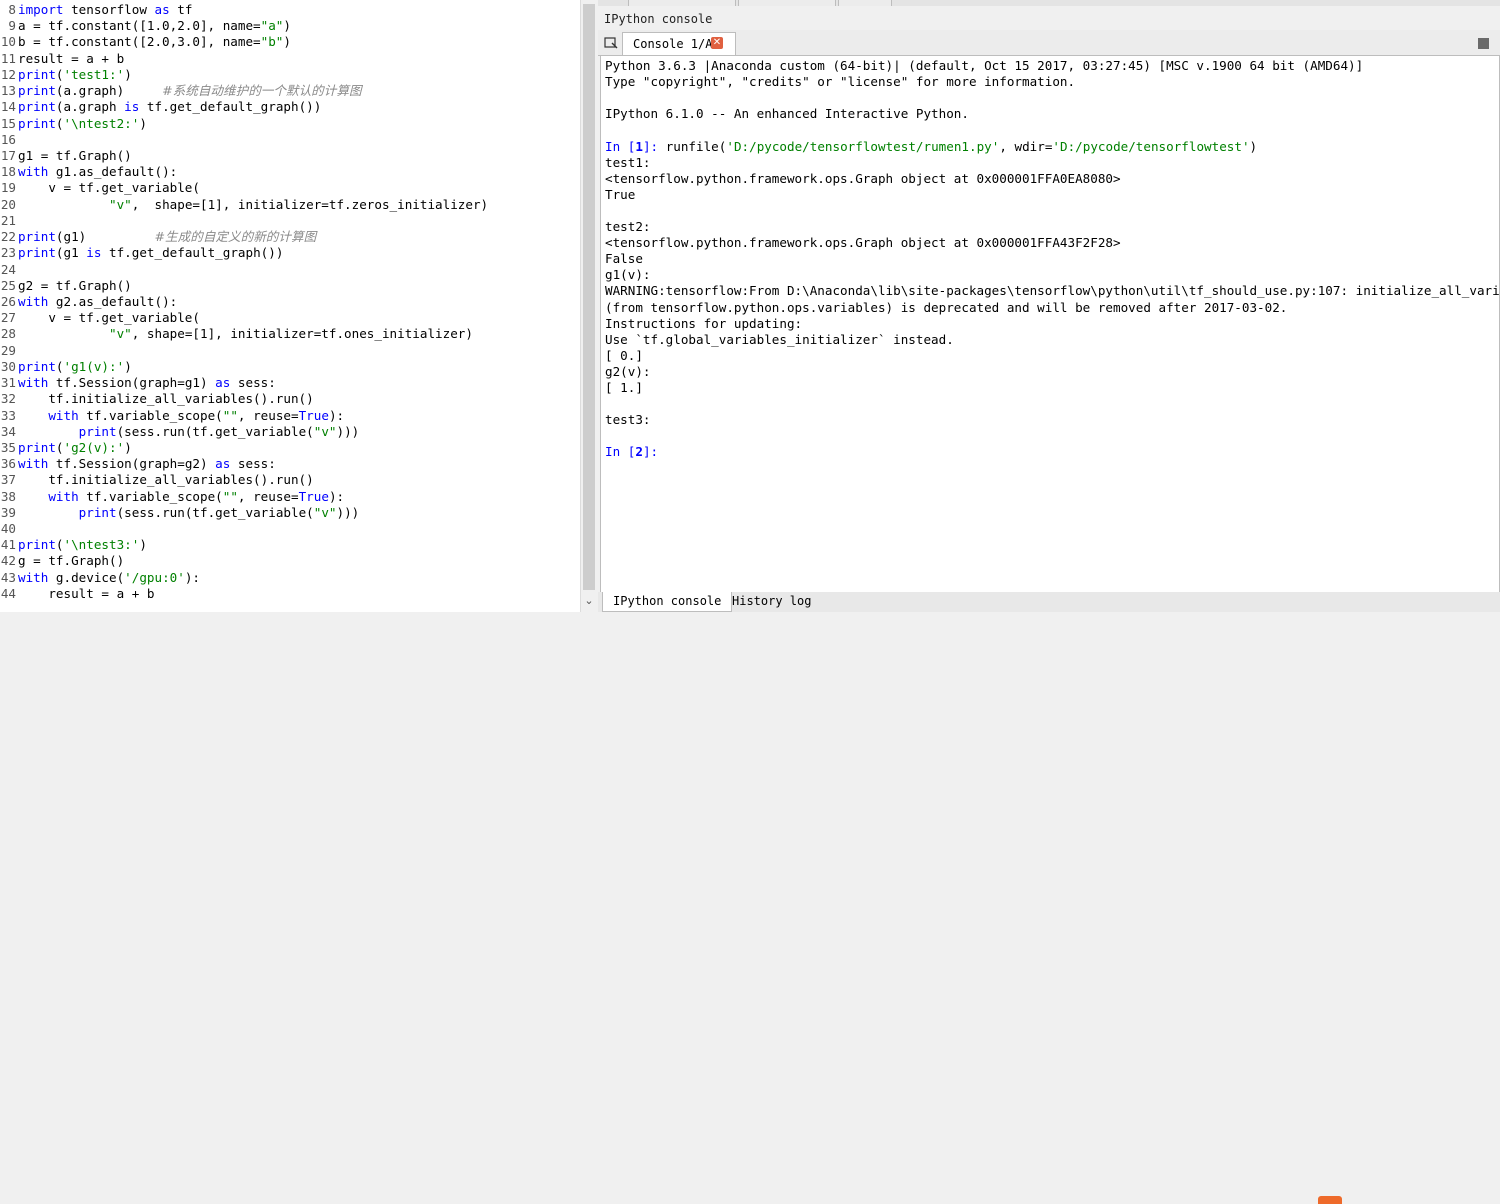 This screenshot has width=1500, height=1204. I want to click on code-text: with g2.as_default():, so click(97, 302).